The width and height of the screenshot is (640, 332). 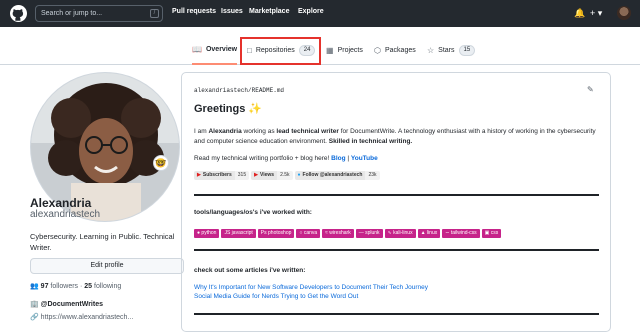 What do you see at coordinates (228, 109) in the screenshot?
I see `readme-heading: Greetings ✨` at bounding box center [228, 109].